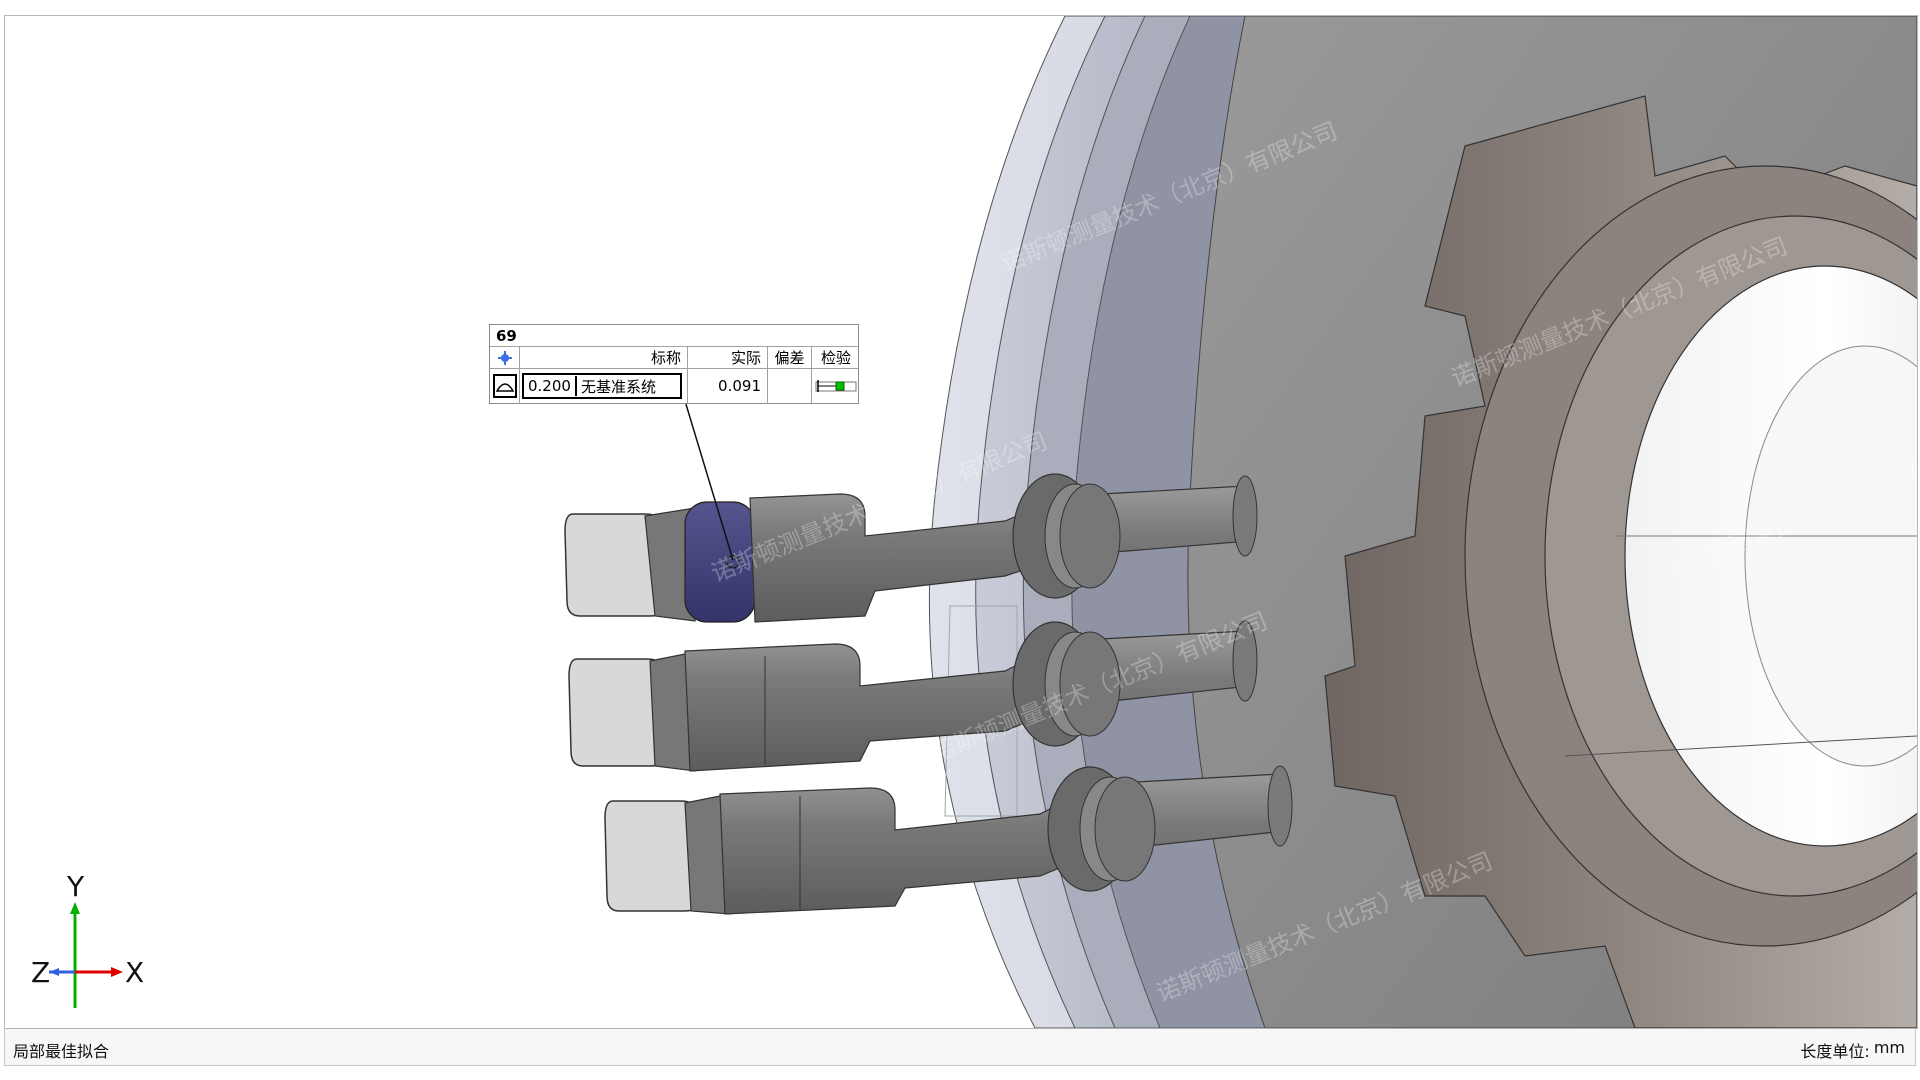  What do you see at coordinates (728, 357) in the screenshot?
I see `header-actual: 实际` at bounding box center [728, 357].